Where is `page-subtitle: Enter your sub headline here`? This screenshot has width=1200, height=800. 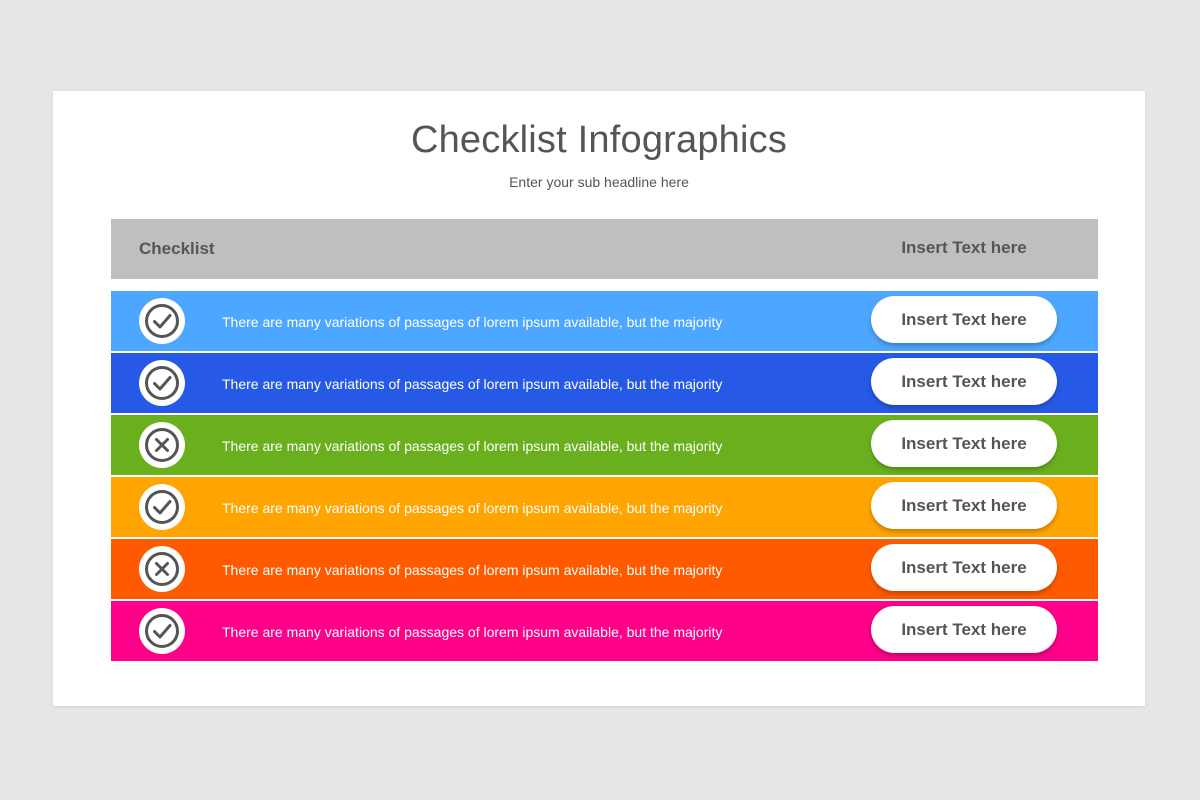
page-subtitle: Enter your sub headline here is located at coordinates (599, 182).